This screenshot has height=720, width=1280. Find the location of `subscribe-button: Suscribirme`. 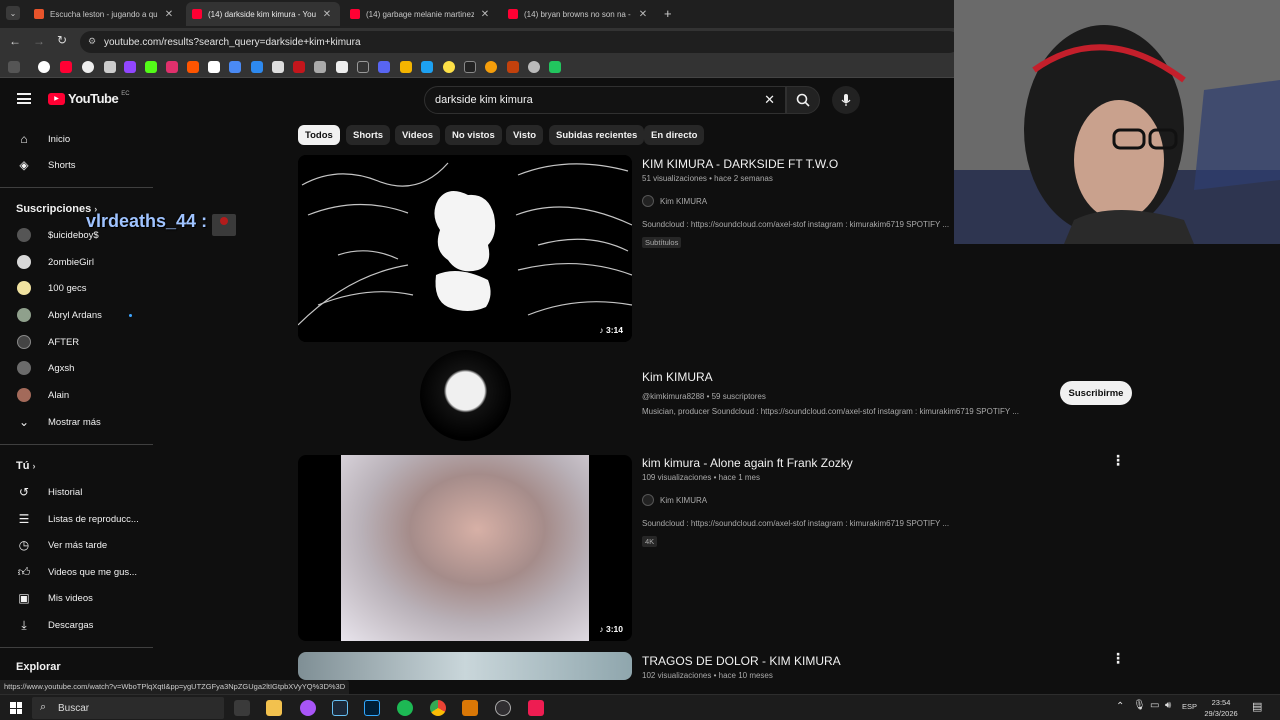

subscribe-button: Suscribirme is located at coordinates (1096, 393).